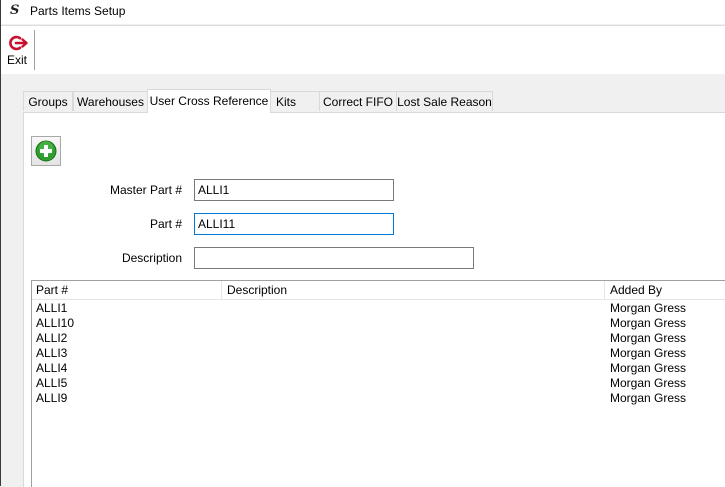 This screenshot has height=487, width=725. I want to click on window-title: Parts Items Setup, so click(78, 11).